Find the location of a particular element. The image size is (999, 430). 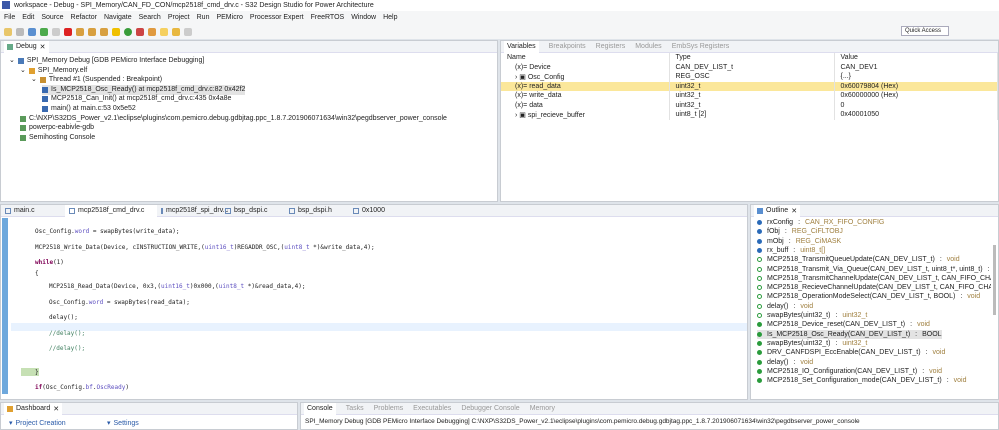

suspend-icon is located at coordinates (56, 31).